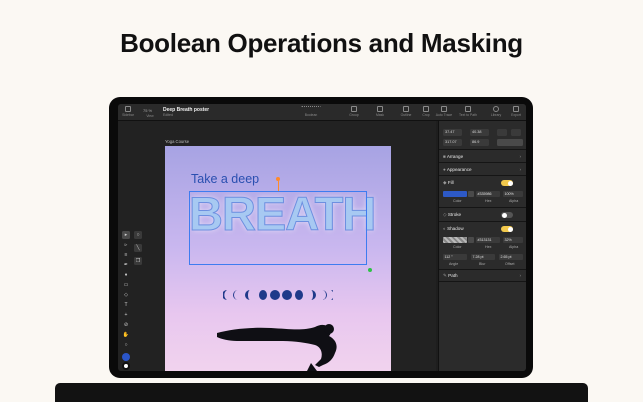 This screenshot has width=643, height=402. Describe the element at coordinates (483, 276) in the screenshot. I see `section-path: ✎ Path ›` at that location.